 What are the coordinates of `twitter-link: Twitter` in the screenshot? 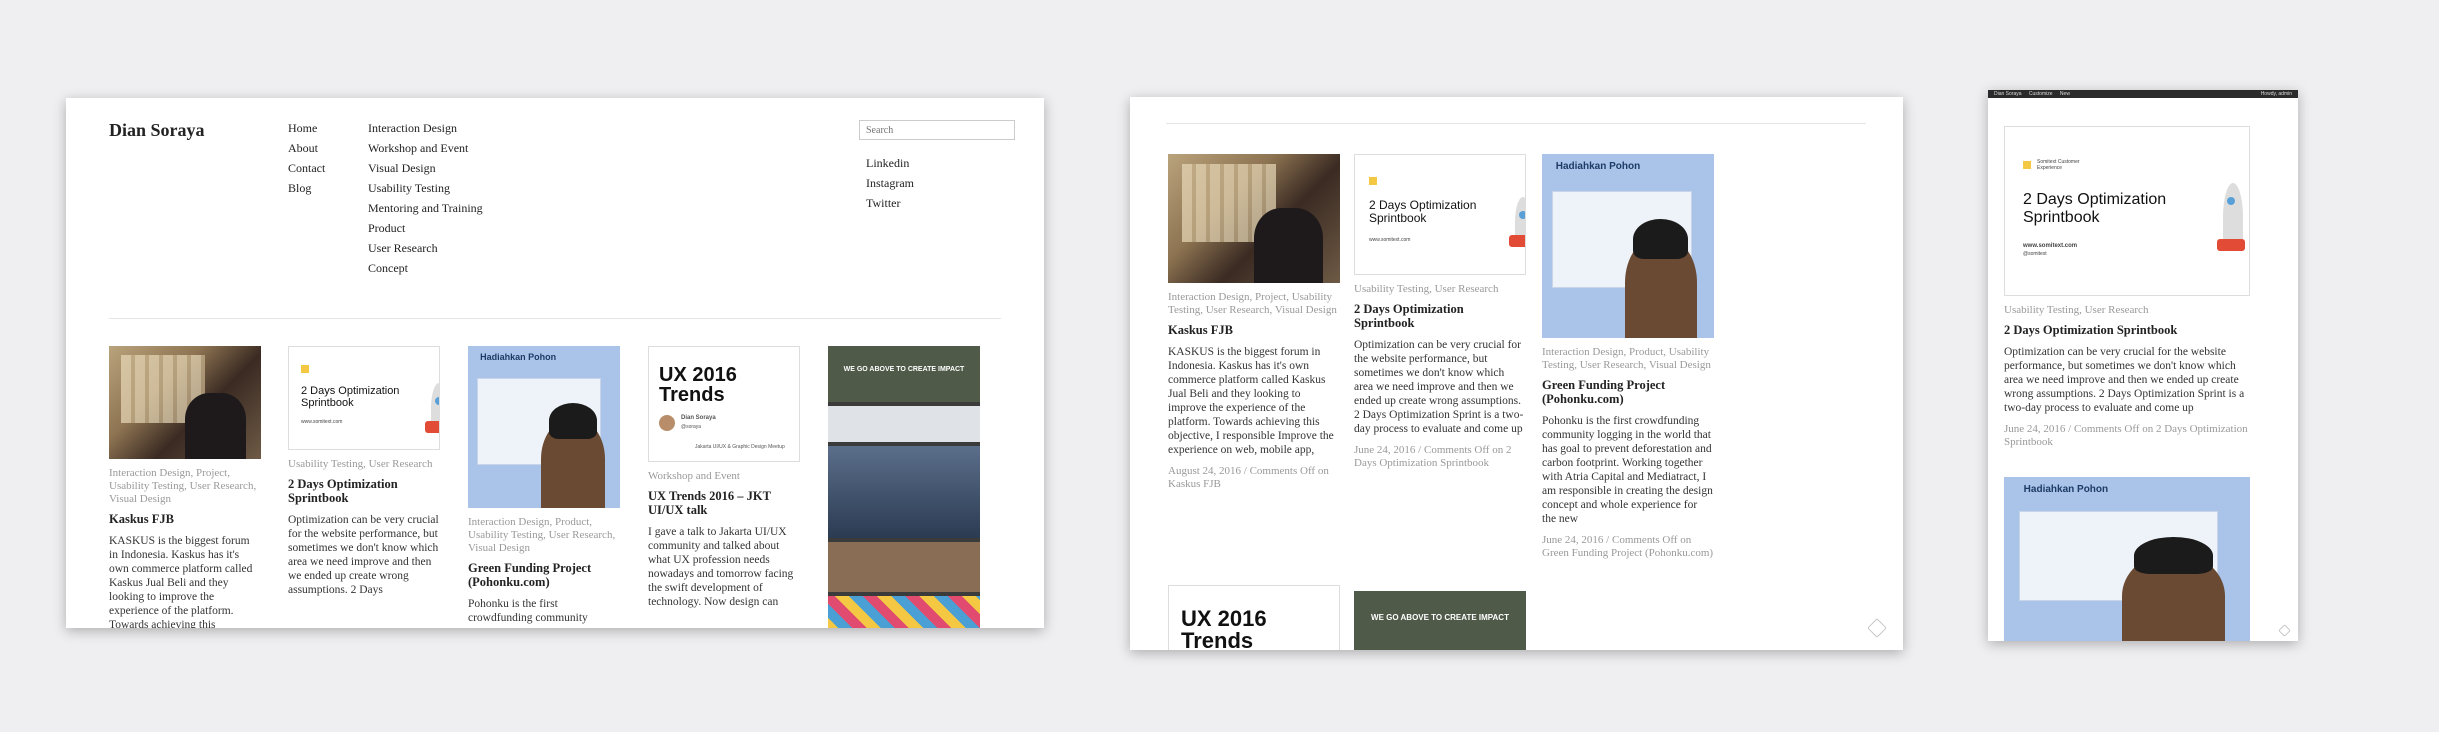 It's located at (890, 203).